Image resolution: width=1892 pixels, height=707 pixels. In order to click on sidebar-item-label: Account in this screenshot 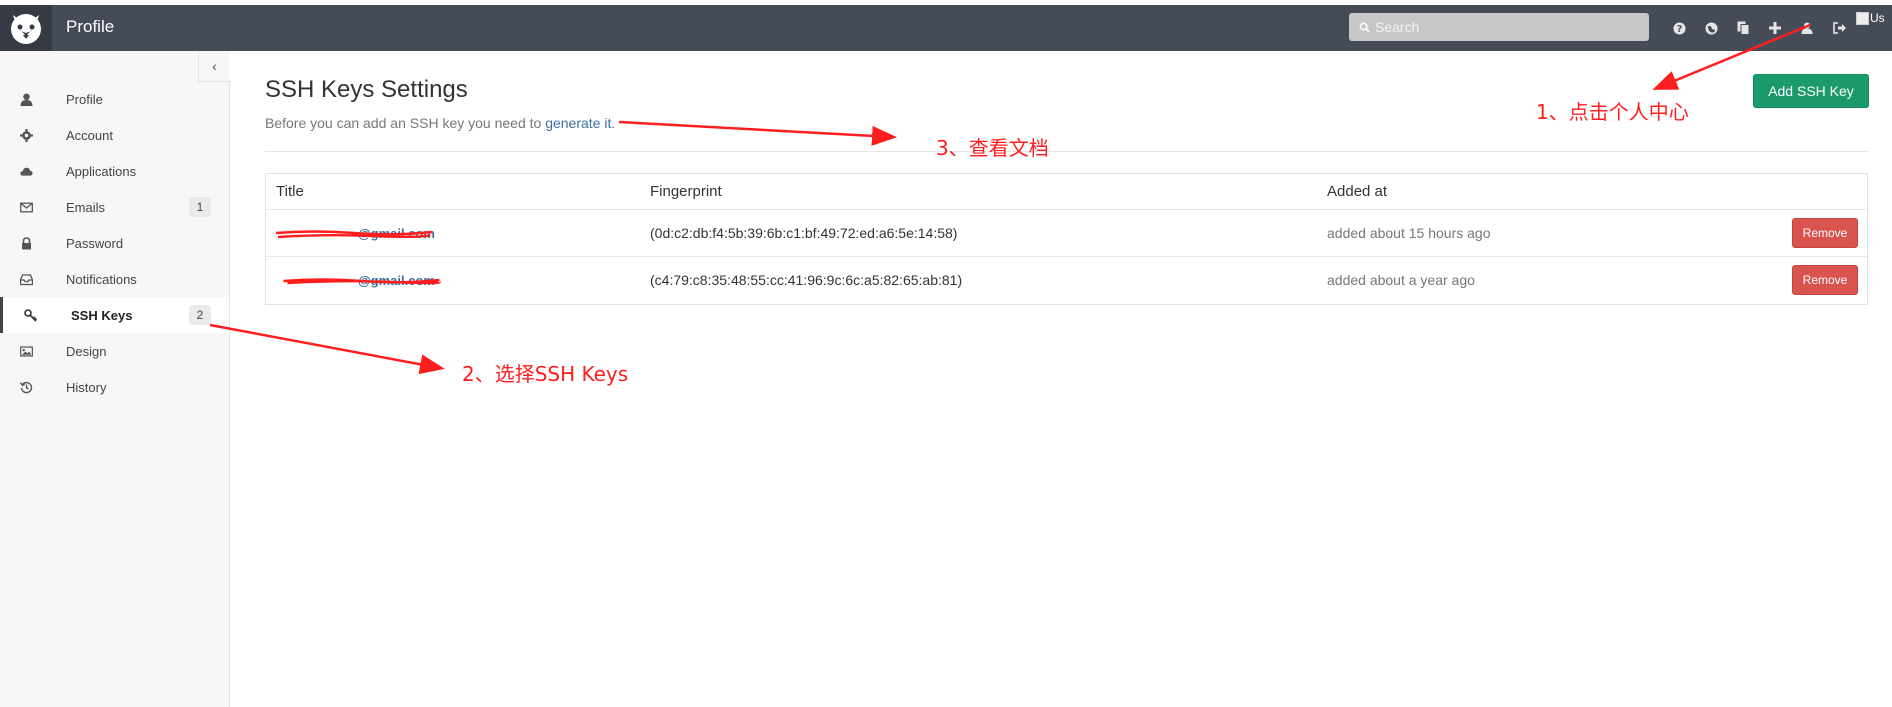, I will do `click(89, 135)`.